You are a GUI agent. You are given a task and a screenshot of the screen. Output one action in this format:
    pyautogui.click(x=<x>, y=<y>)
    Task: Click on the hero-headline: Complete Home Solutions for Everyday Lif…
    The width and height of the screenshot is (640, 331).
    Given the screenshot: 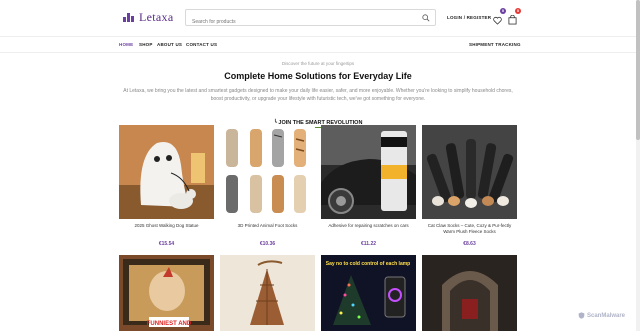 What is the action you would take?
    pyautogui.click(x=318, y=76)
    